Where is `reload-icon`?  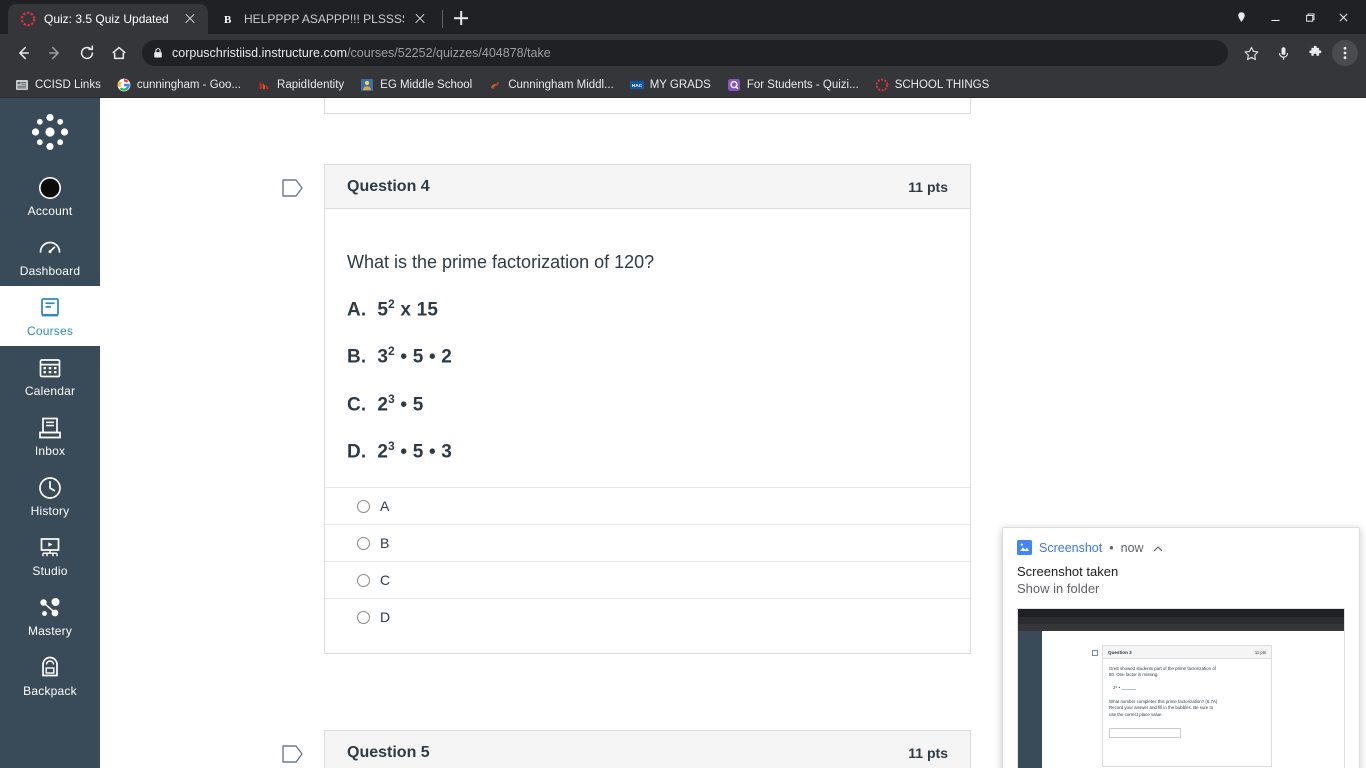
reload-icon is located at coordinates (87, 53).